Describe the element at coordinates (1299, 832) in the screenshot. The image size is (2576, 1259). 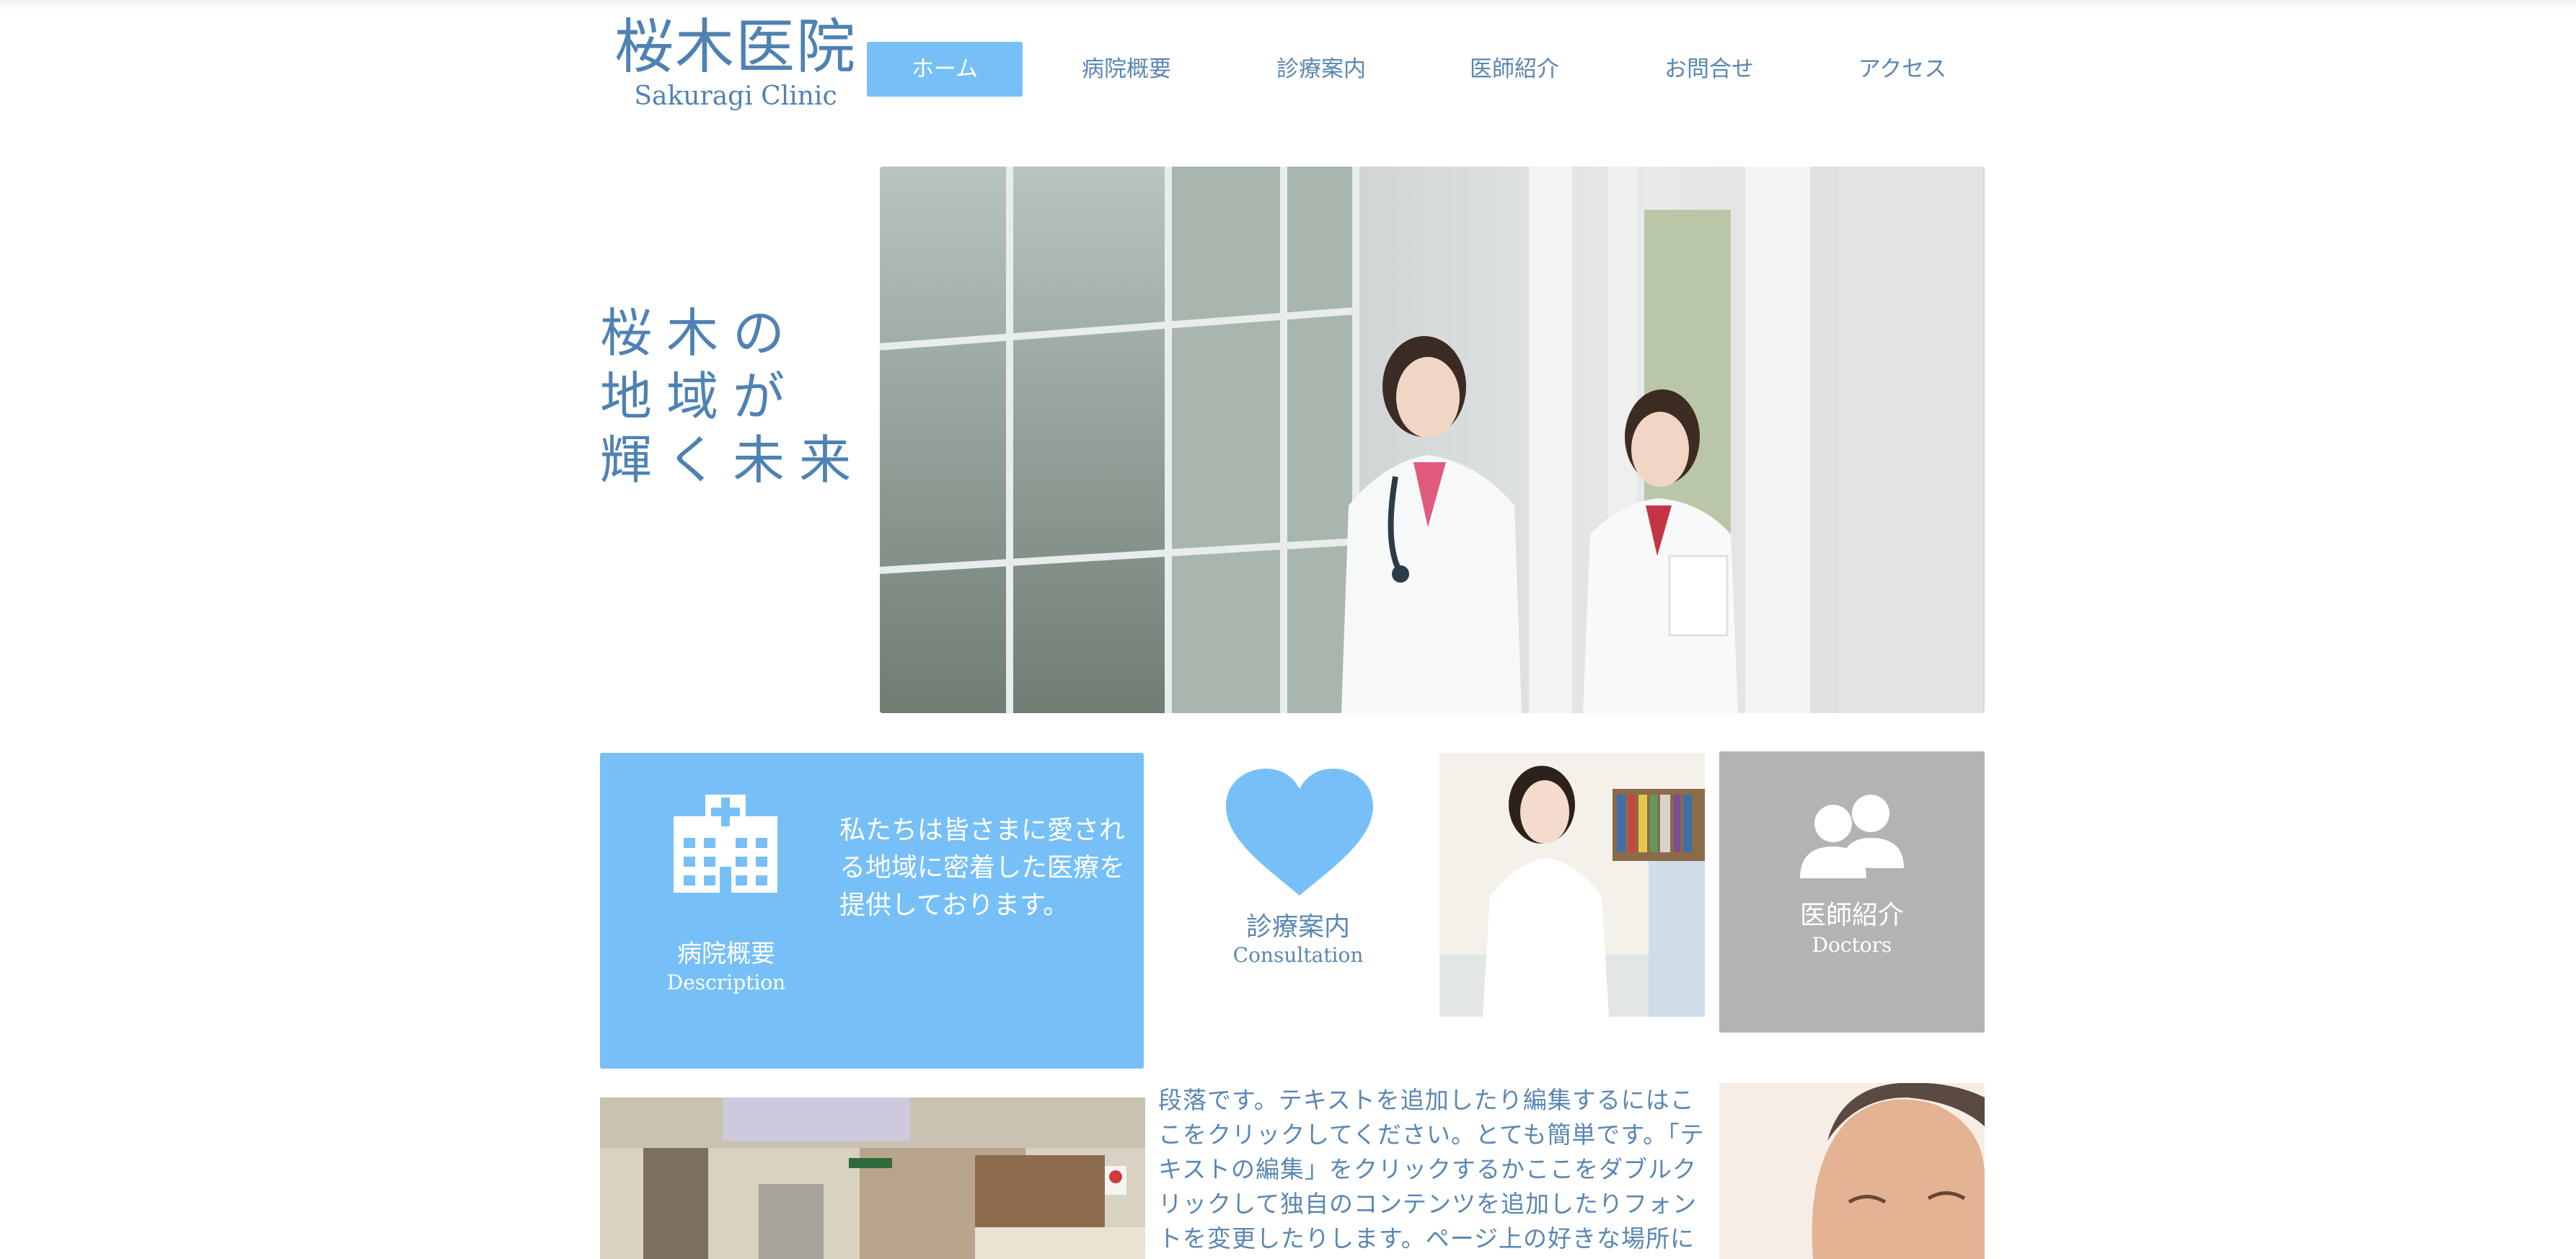
I see `heart-icon` at that location.